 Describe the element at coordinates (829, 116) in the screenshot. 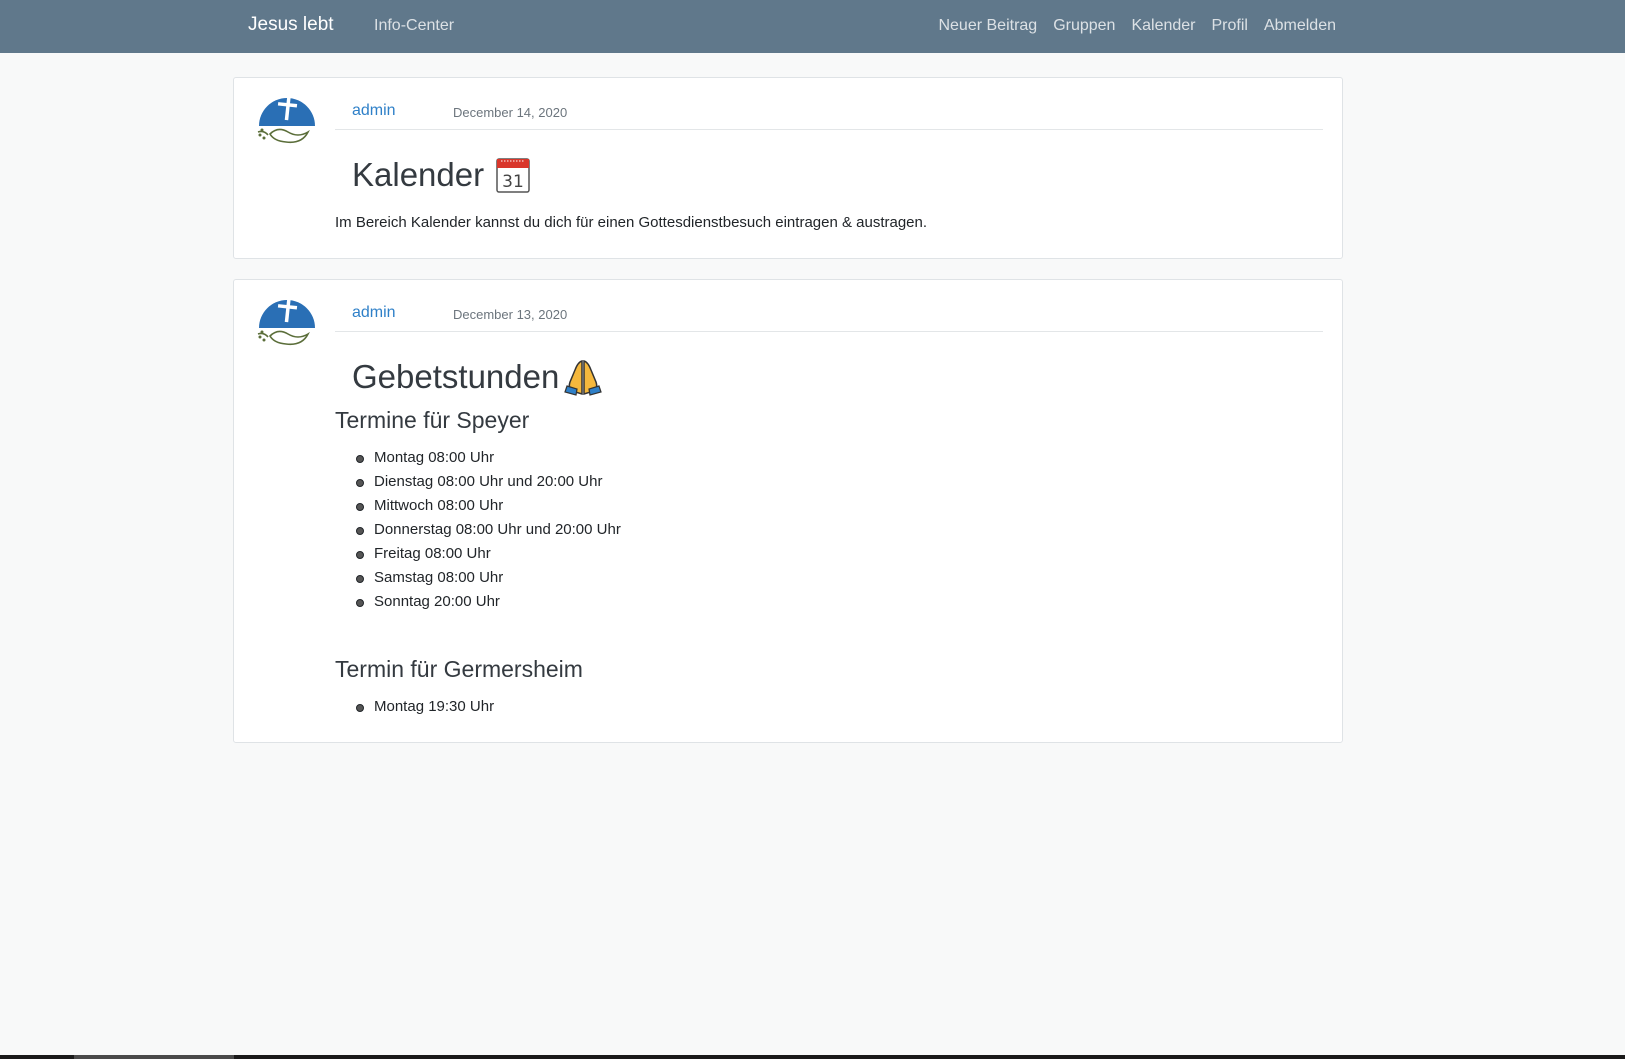

I see `post-header: admin December 14, 2020` at that location.